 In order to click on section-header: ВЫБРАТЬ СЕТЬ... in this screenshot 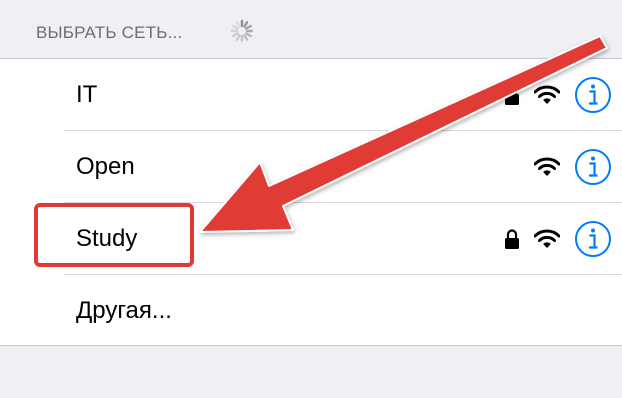, I will do `click(311, 29)`.